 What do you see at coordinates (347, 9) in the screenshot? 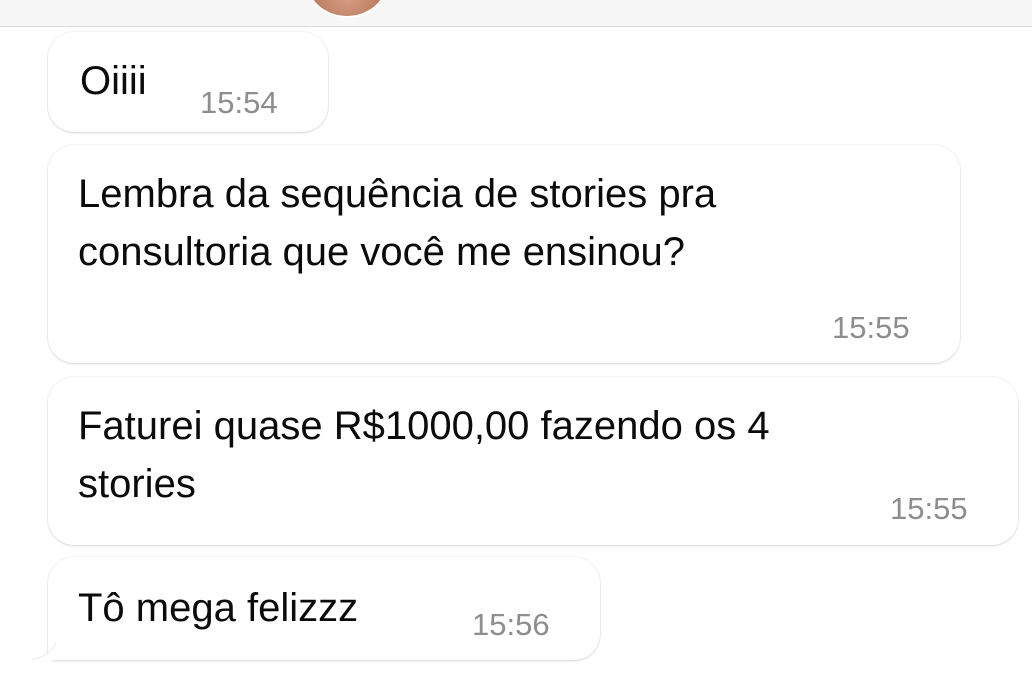
I see `contact-avatar` at bounding box center [347, 9].